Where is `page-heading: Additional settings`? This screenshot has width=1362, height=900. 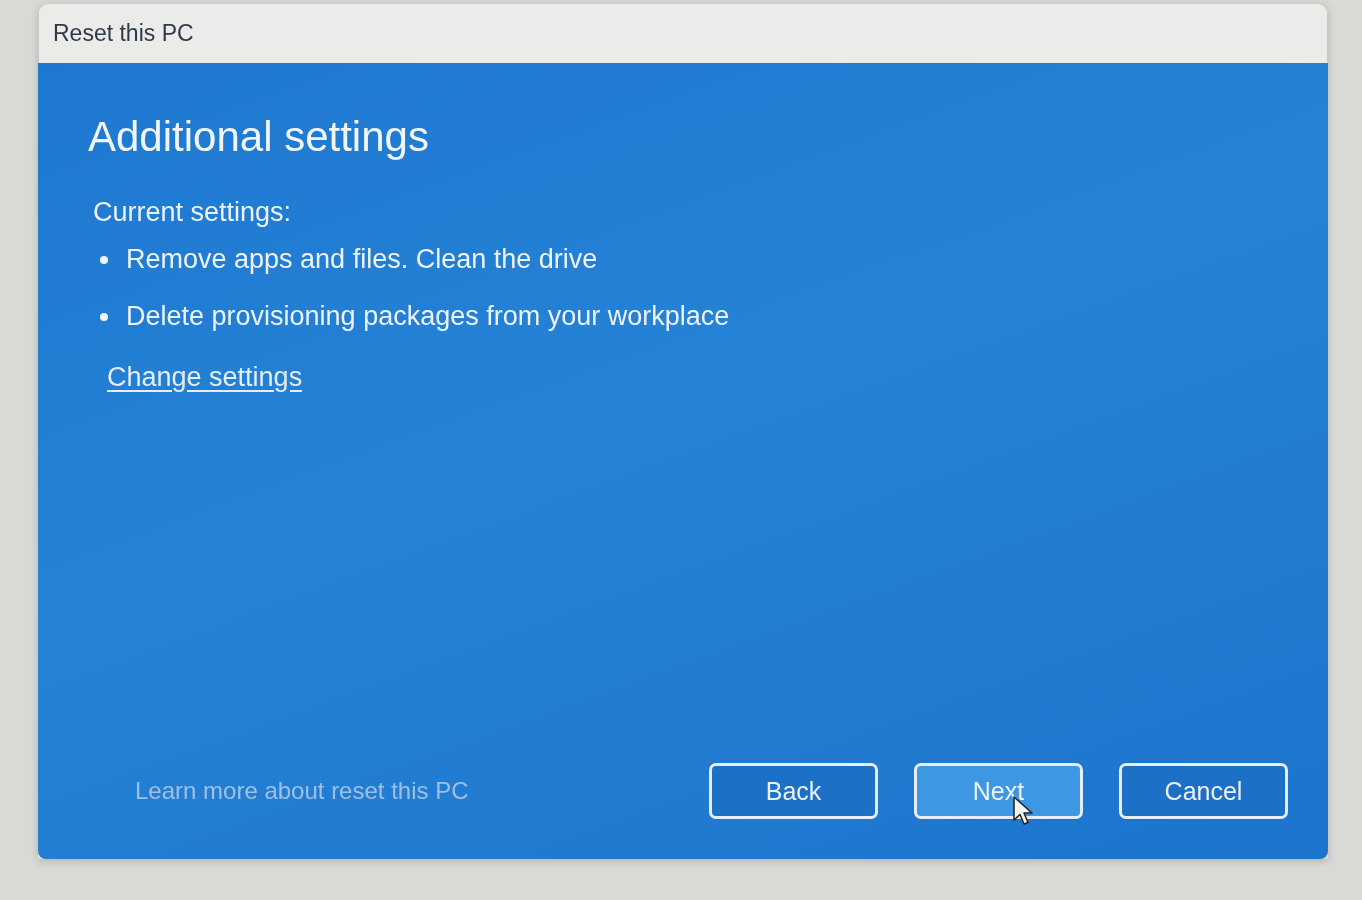
page-heading: Additional settings is located at coordinates (258, 137).